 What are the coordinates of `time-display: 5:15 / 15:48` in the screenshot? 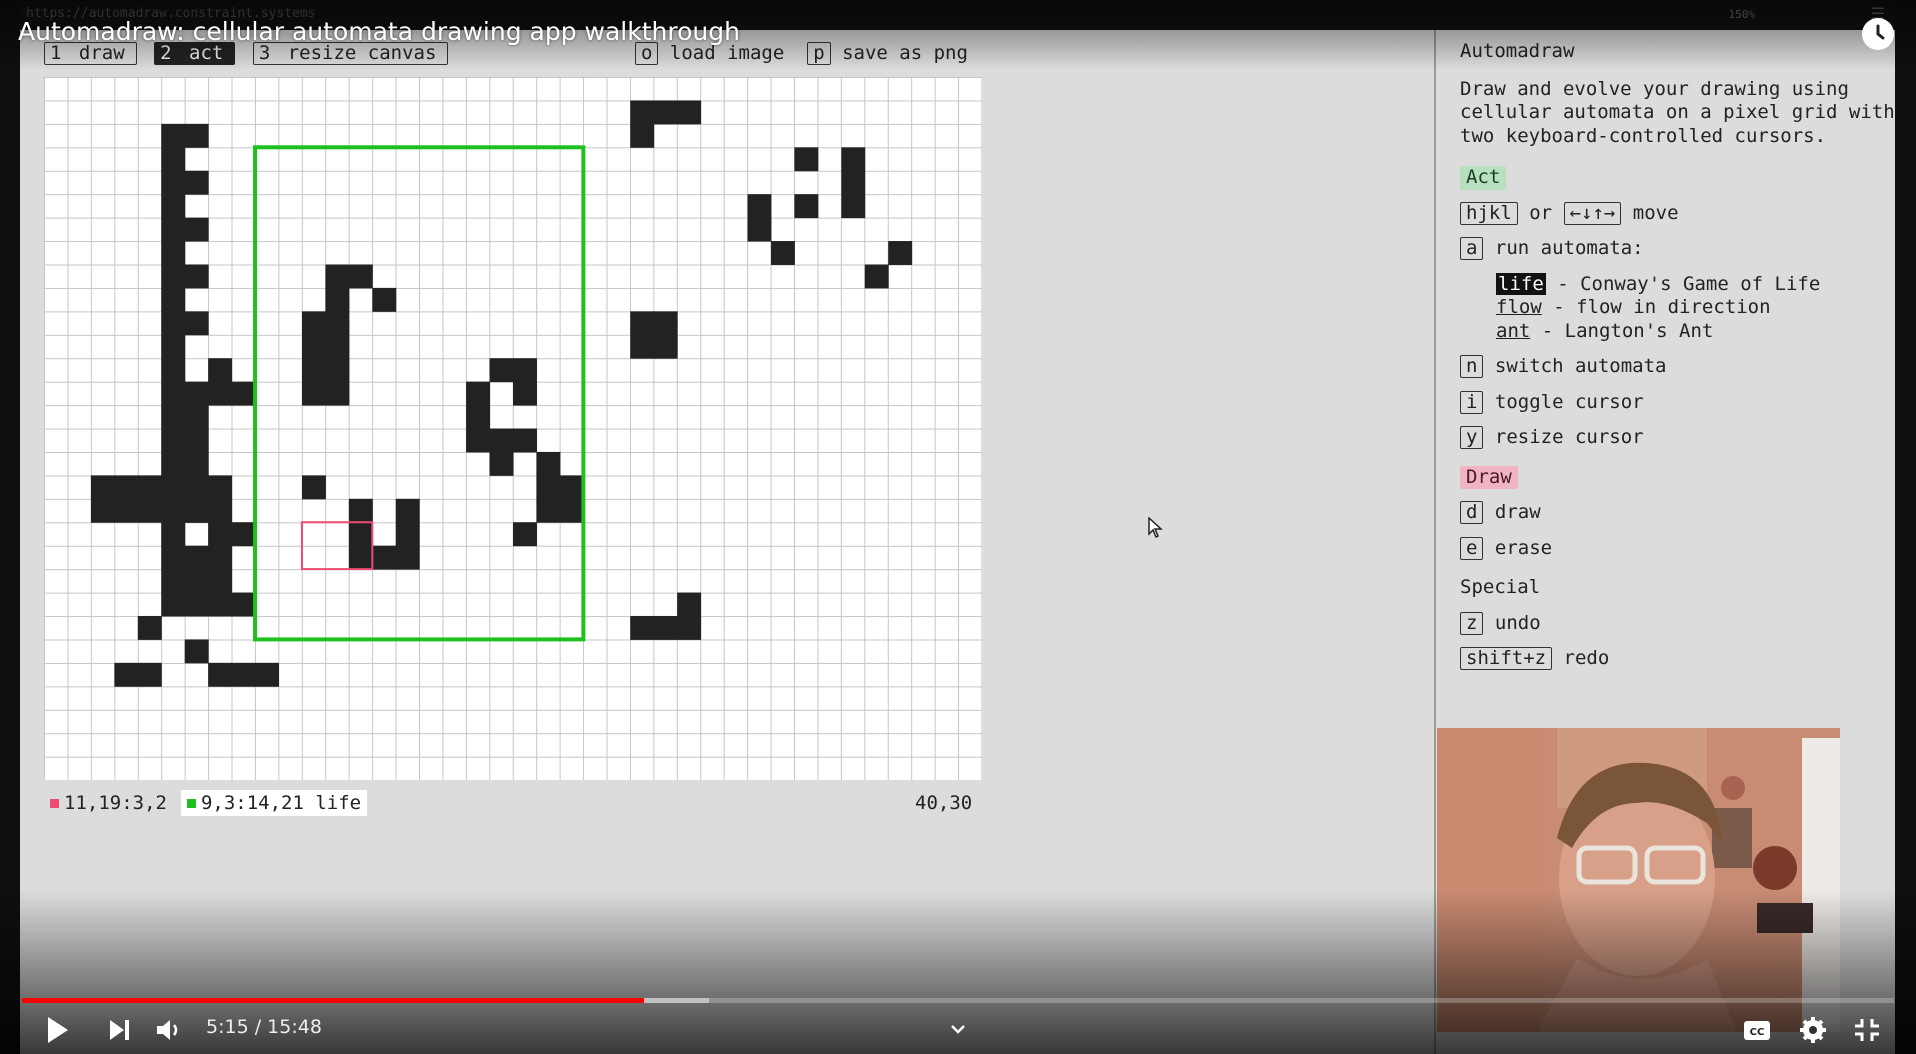 It's located at (264, 1027).